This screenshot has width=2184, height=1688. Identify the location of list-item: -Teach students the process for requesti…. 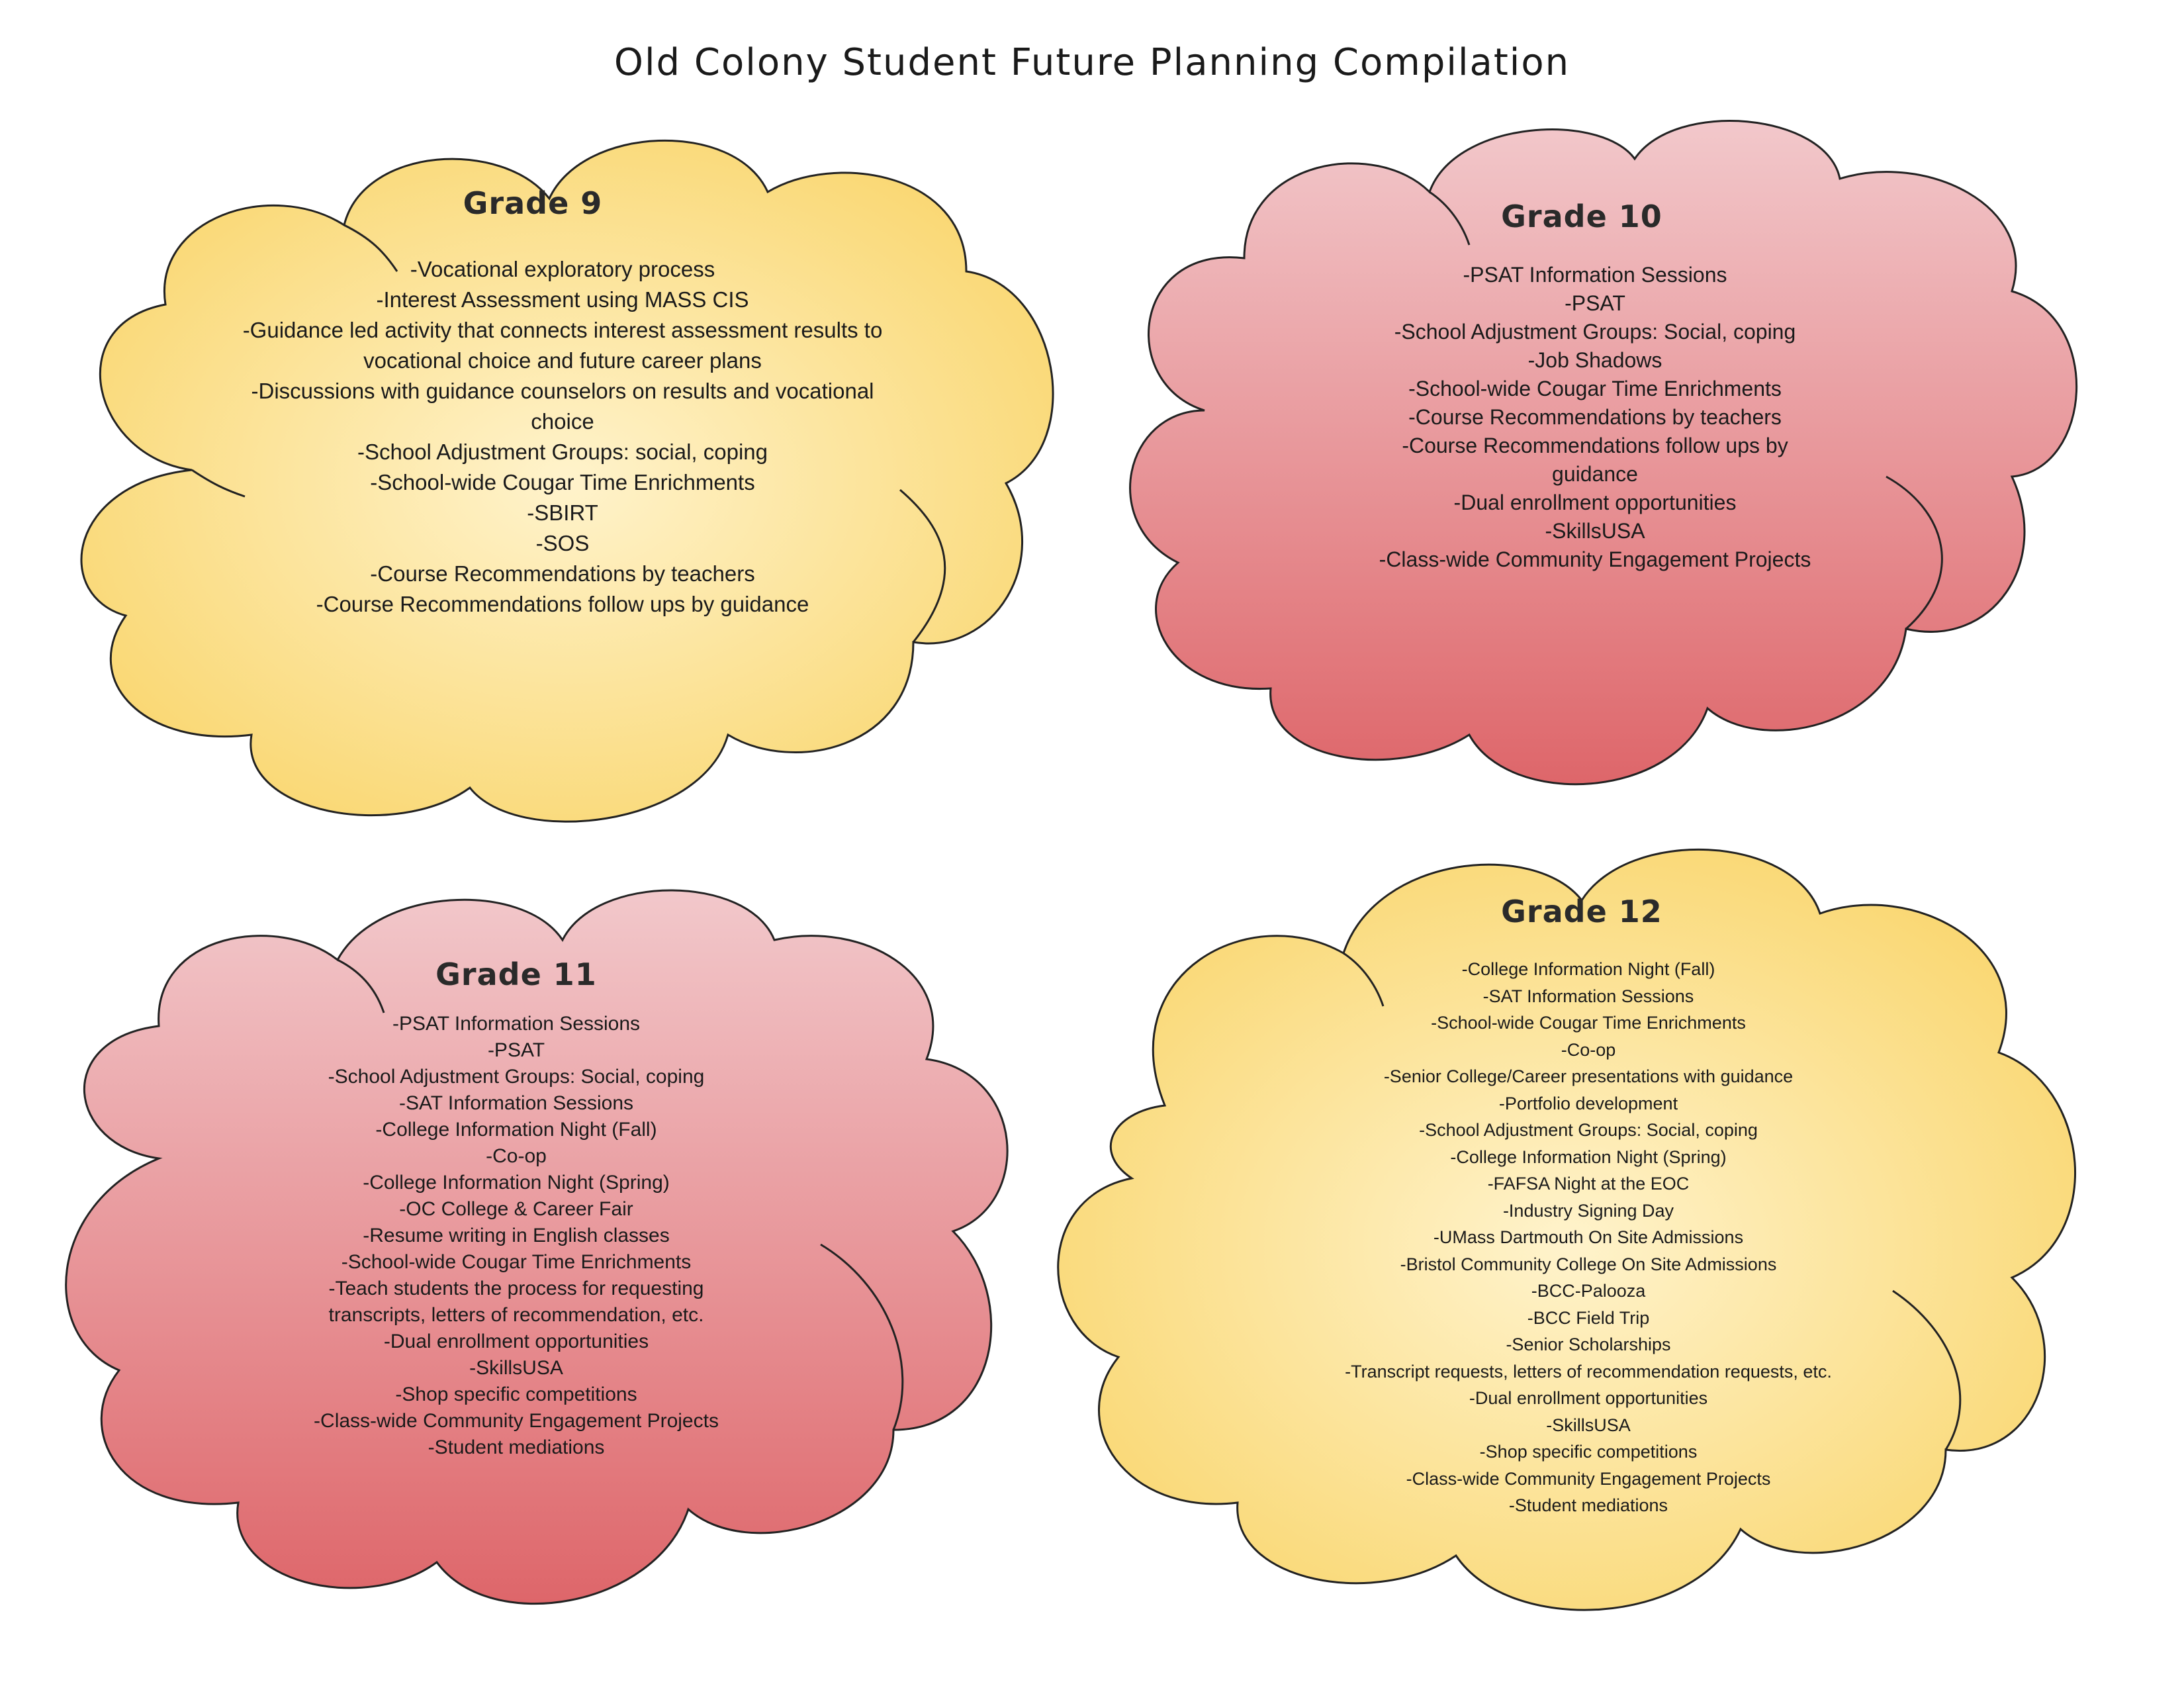
(516, 1288).